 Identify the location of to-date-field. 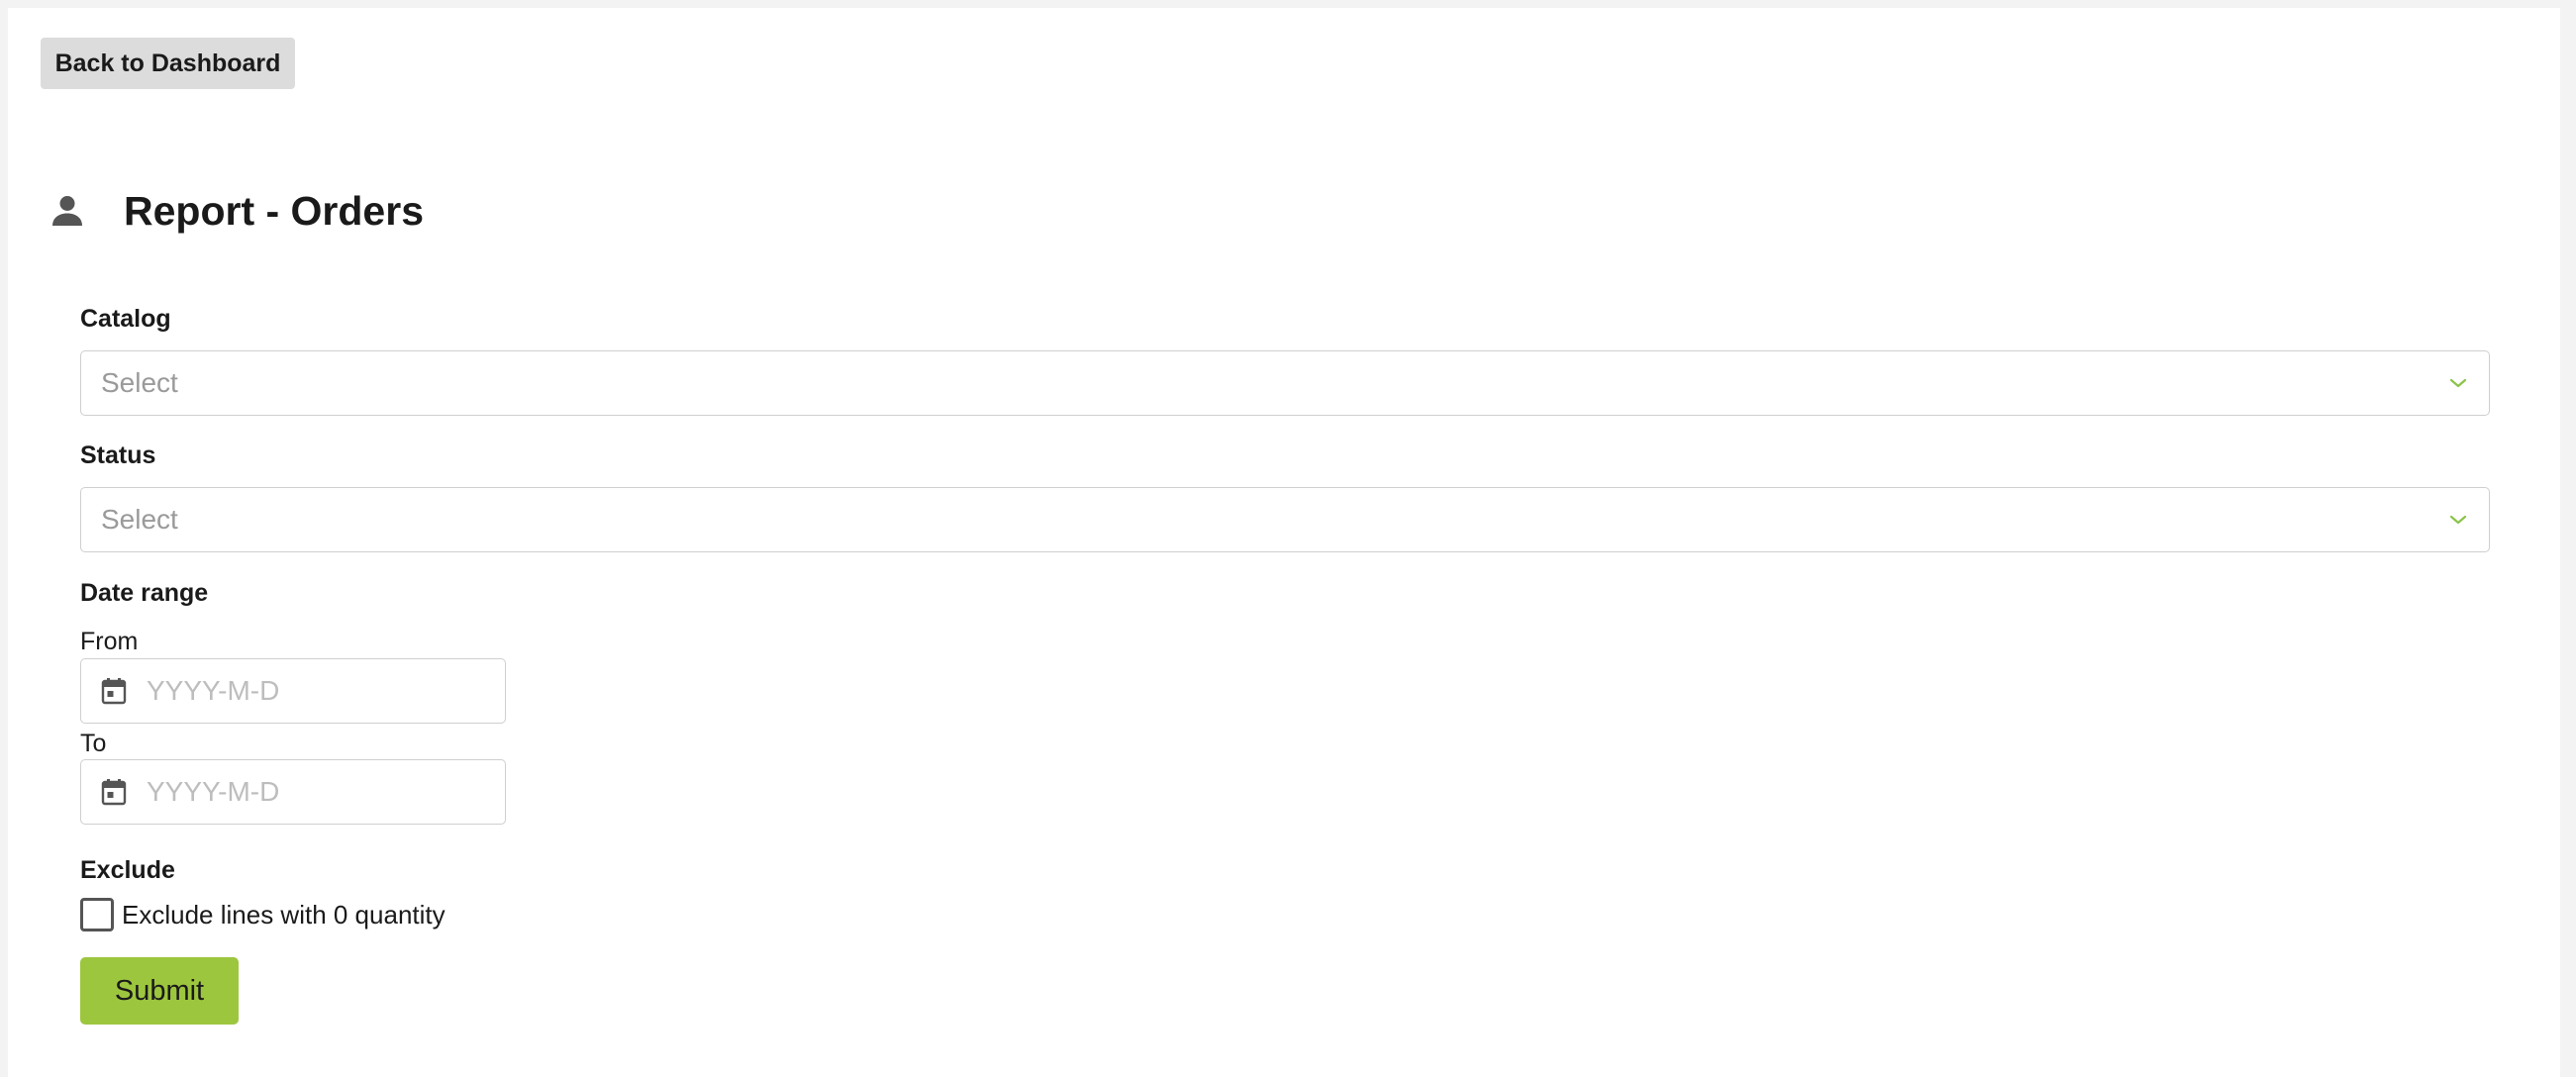
(293, 792).